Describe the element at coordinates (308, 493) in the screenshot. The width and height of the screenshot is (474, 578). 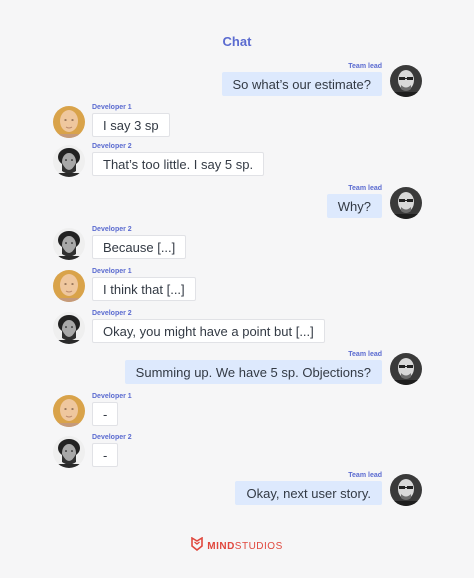
I see `message-bubble: Okay, next user story.` at that location.